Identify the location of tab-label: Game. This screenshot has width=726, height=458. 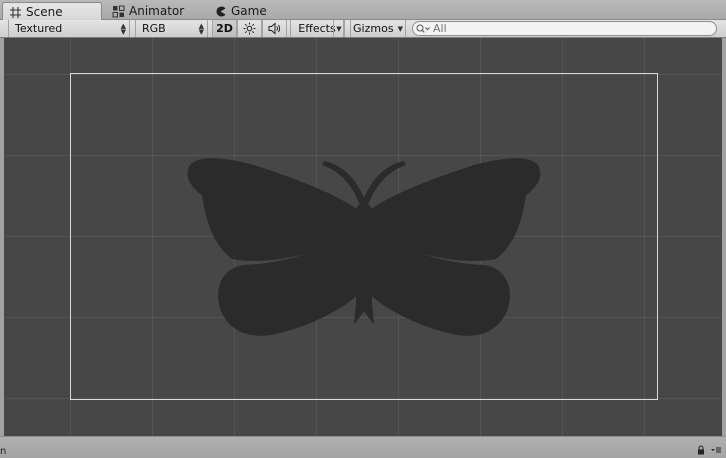
(249, 11).